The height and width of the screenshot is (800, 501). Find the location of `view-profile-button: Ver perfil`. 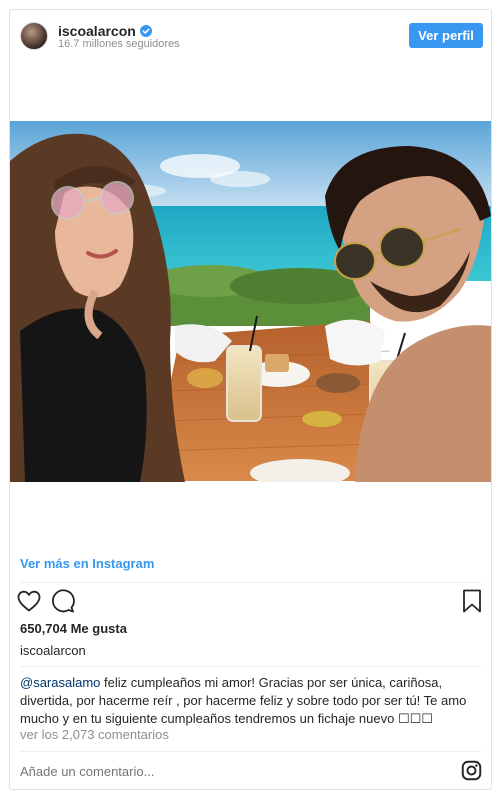

view-profile-button: Ver perfil is located at coordinates (446, 35).